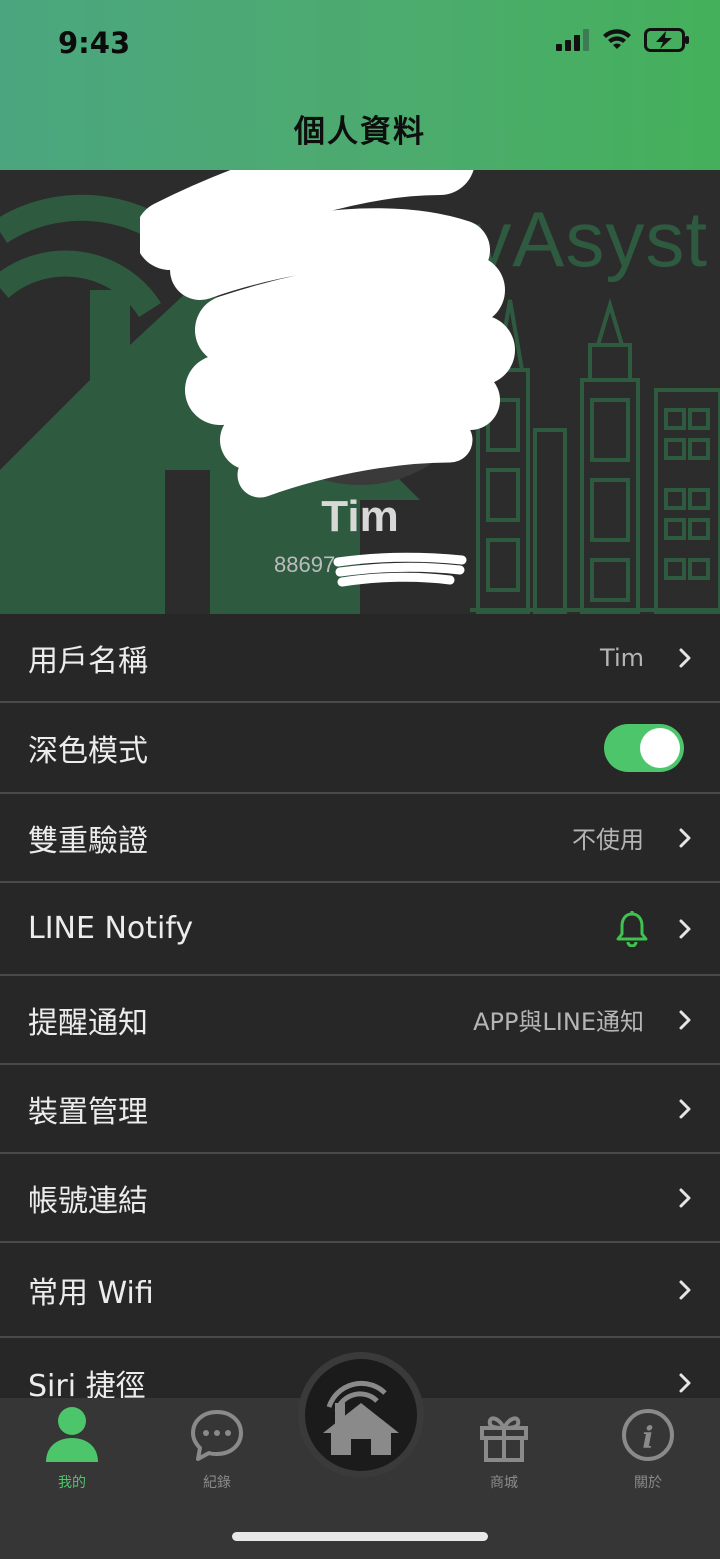 This screenshot has height=1559, width=720. Describe the element at coordinates (617, 39) in the screenshot. I see `wifi-icon` at that location.